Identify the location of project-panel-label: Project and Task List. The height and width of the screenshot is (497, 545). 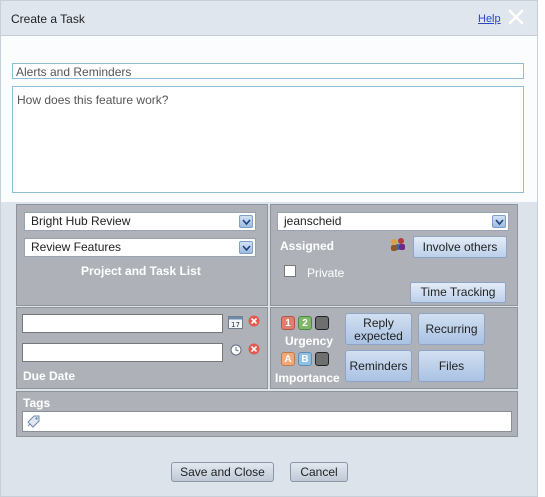
(141, 271).